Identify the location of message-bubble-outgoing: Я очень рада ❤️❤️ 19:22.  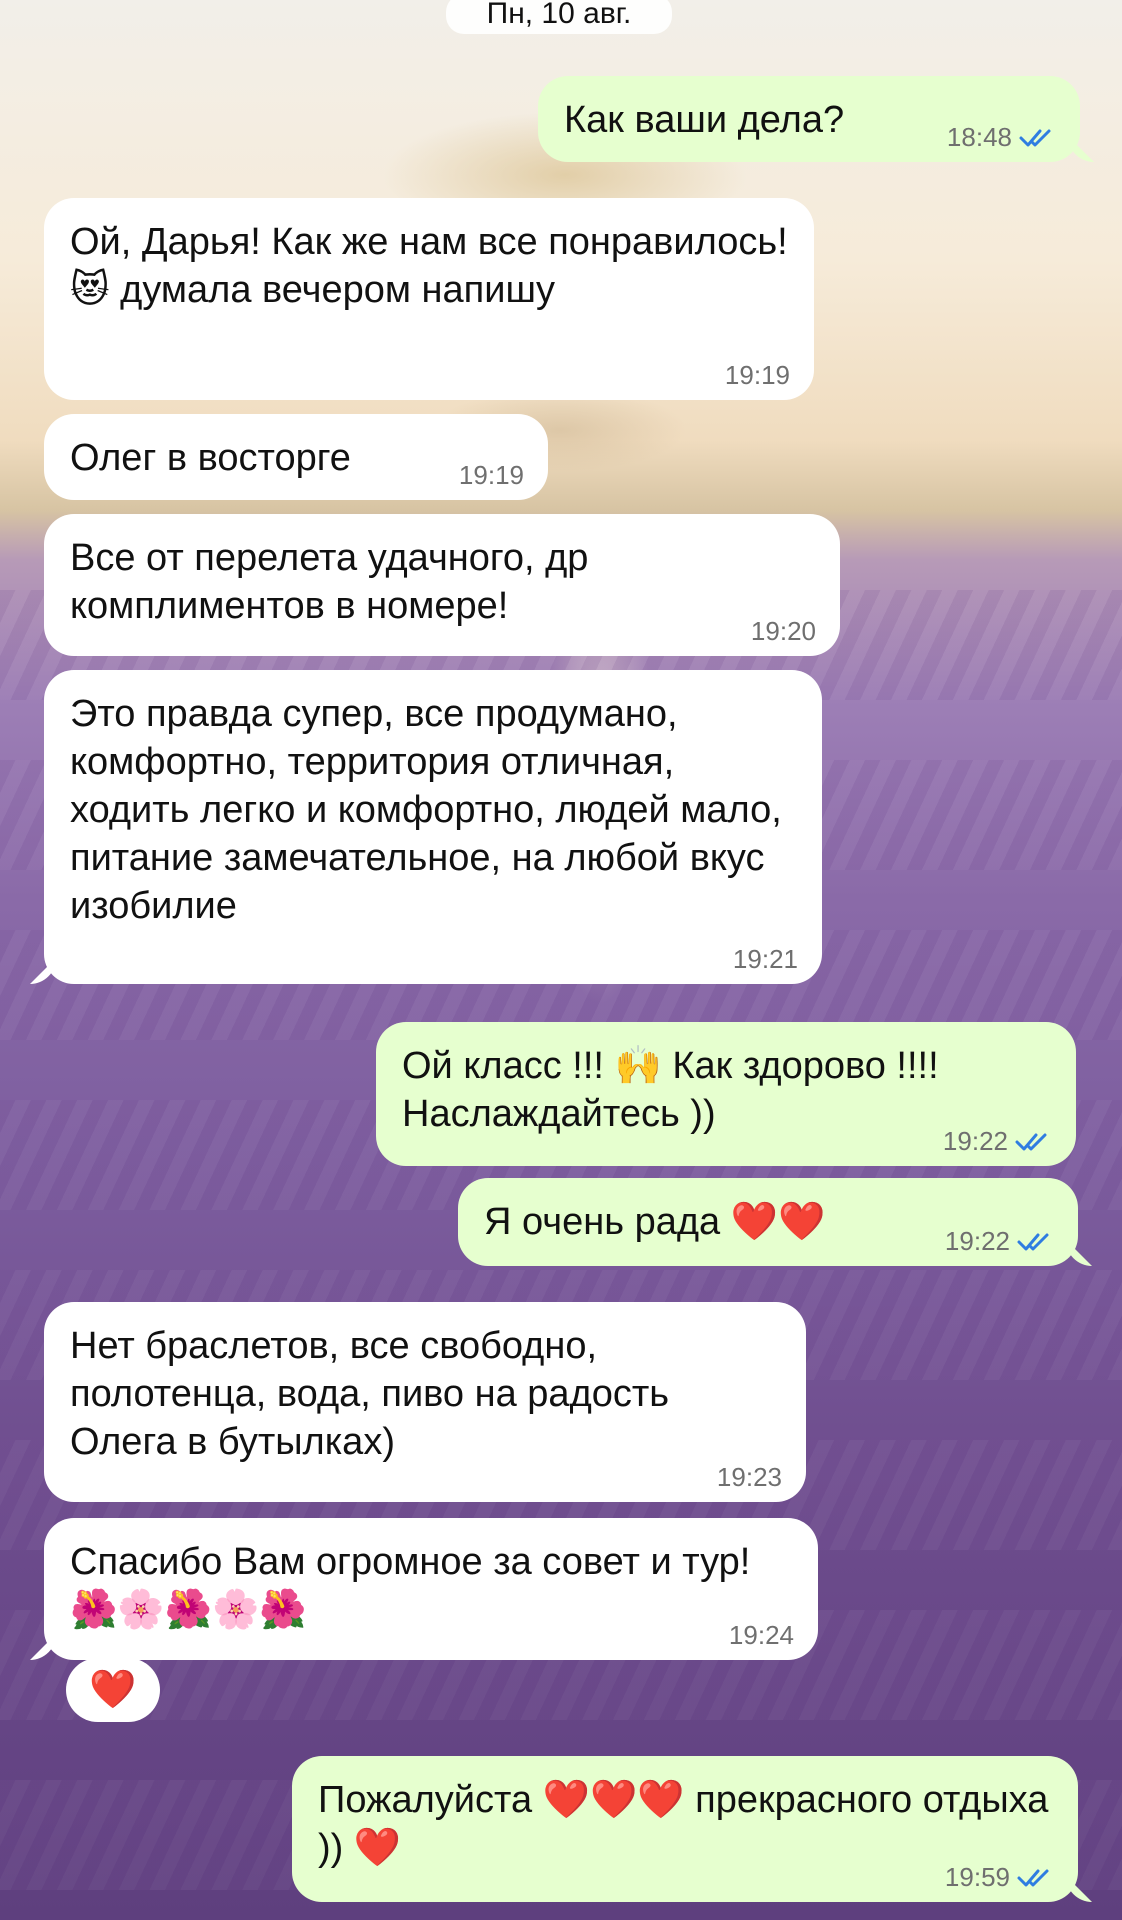
(768, 1222).